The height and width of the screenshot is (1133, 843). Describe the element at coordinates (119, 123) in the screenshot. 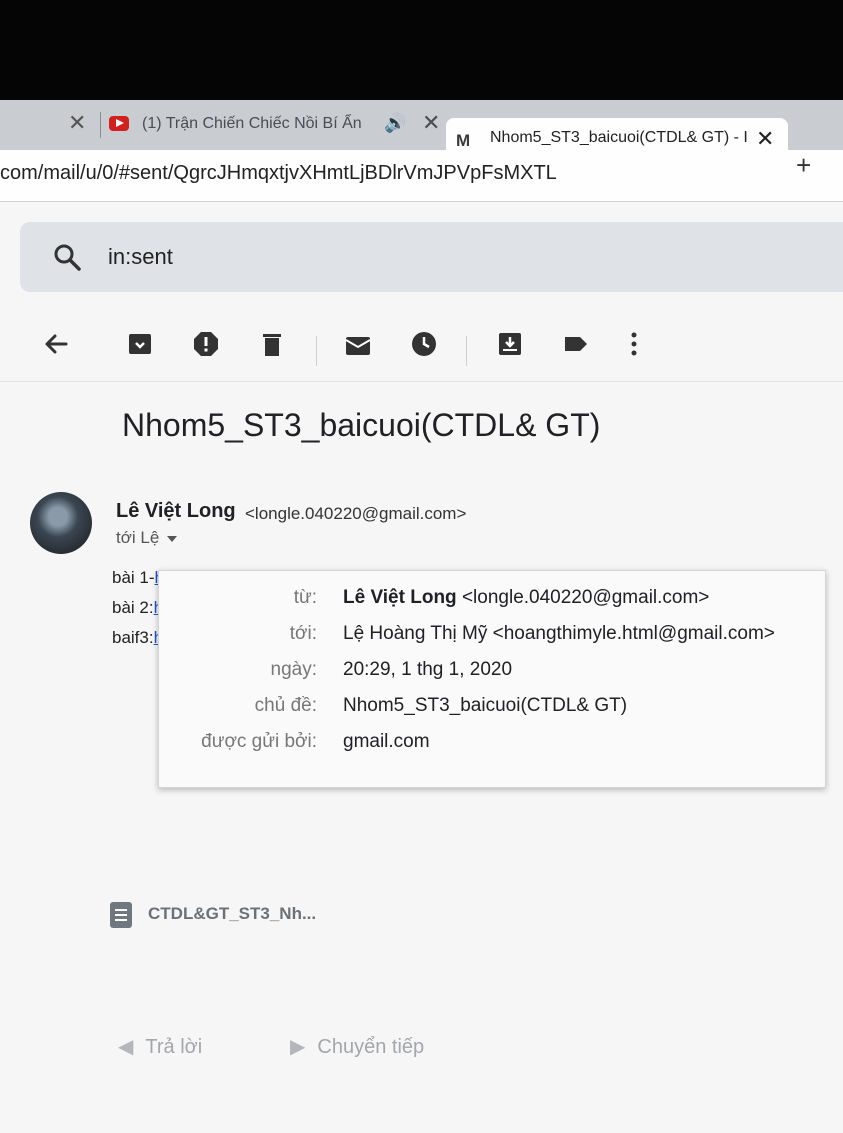

I see `youtube-icon` at that location.